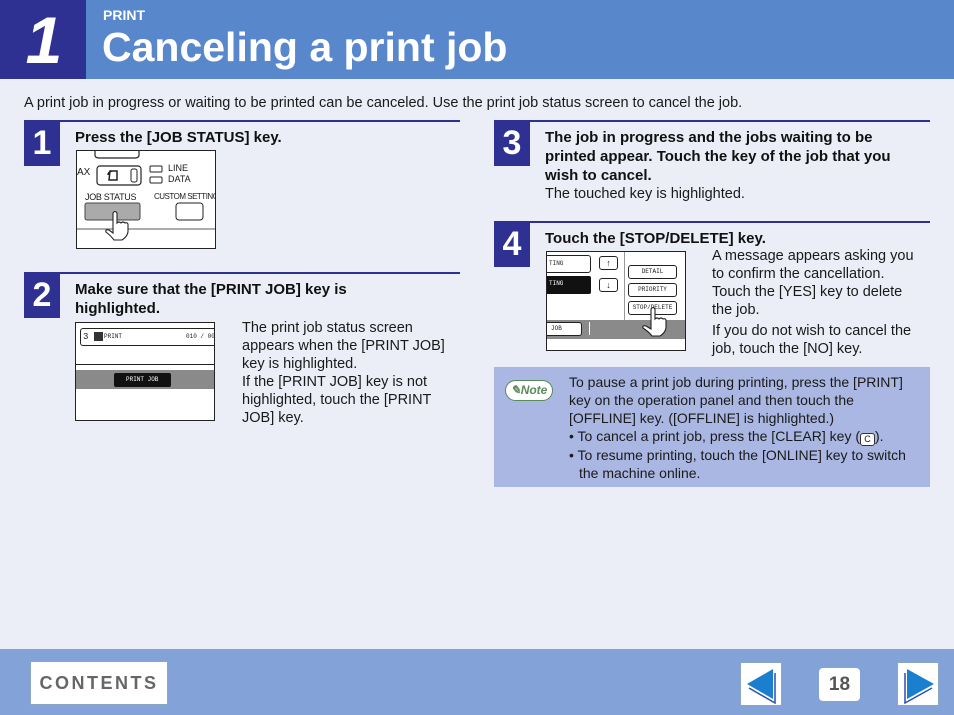 The width and height of the screenshot is (954, 715). I want to click on clear-key-icon: C, so click(867, 439).